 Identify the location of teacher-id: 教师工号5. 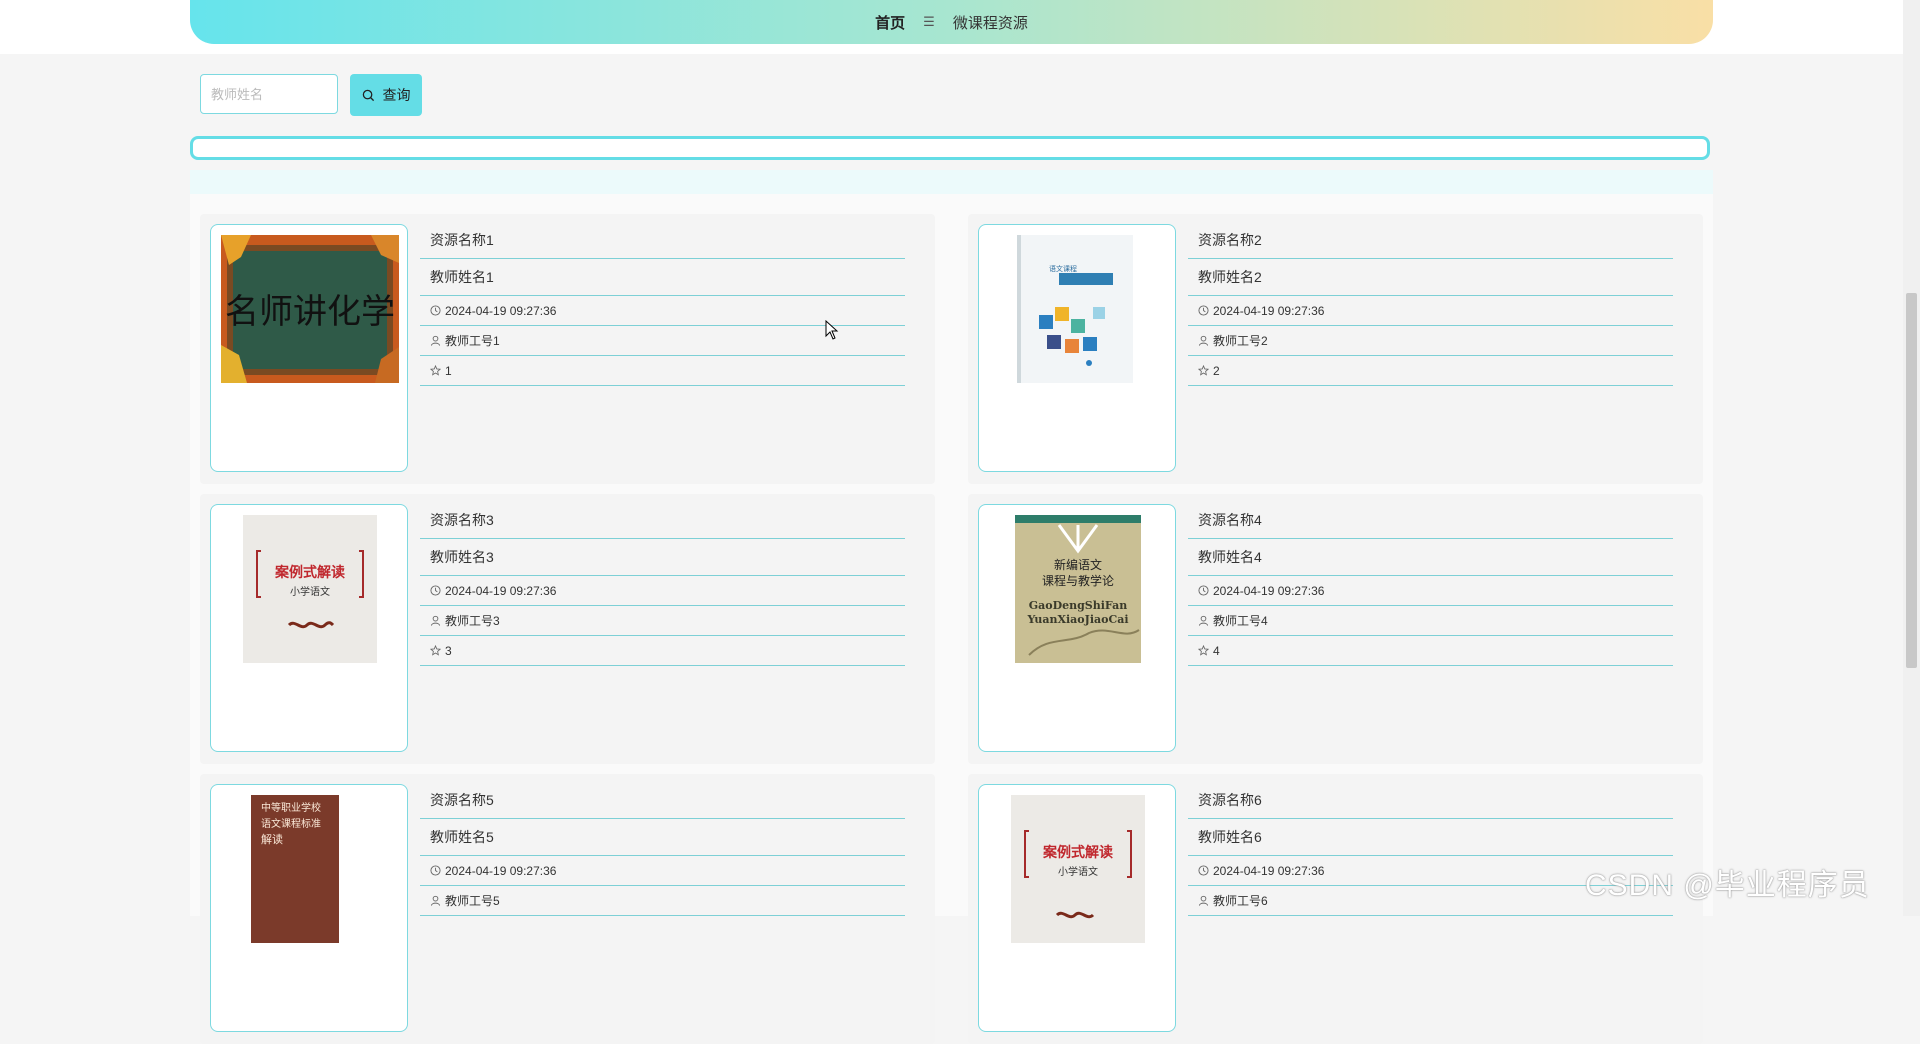
(662, 901).